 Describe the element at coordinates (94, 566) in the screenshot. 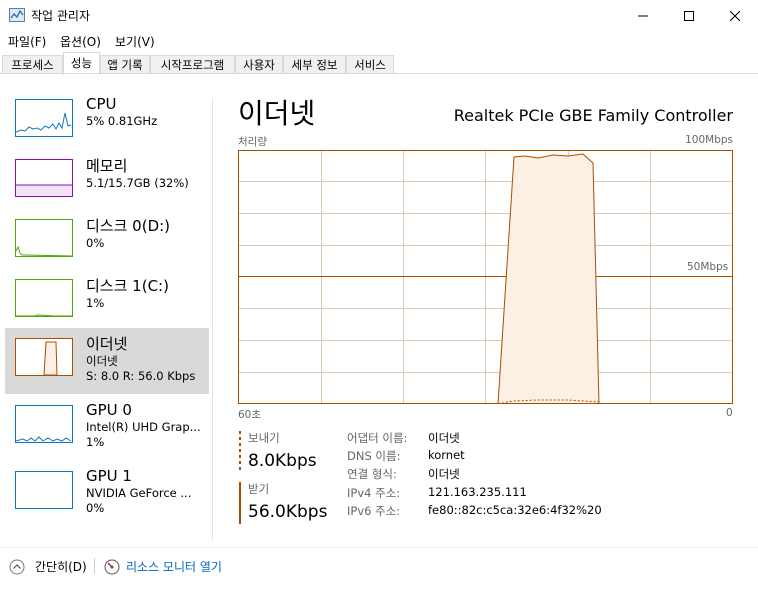

I see `footer-separator` at that location.